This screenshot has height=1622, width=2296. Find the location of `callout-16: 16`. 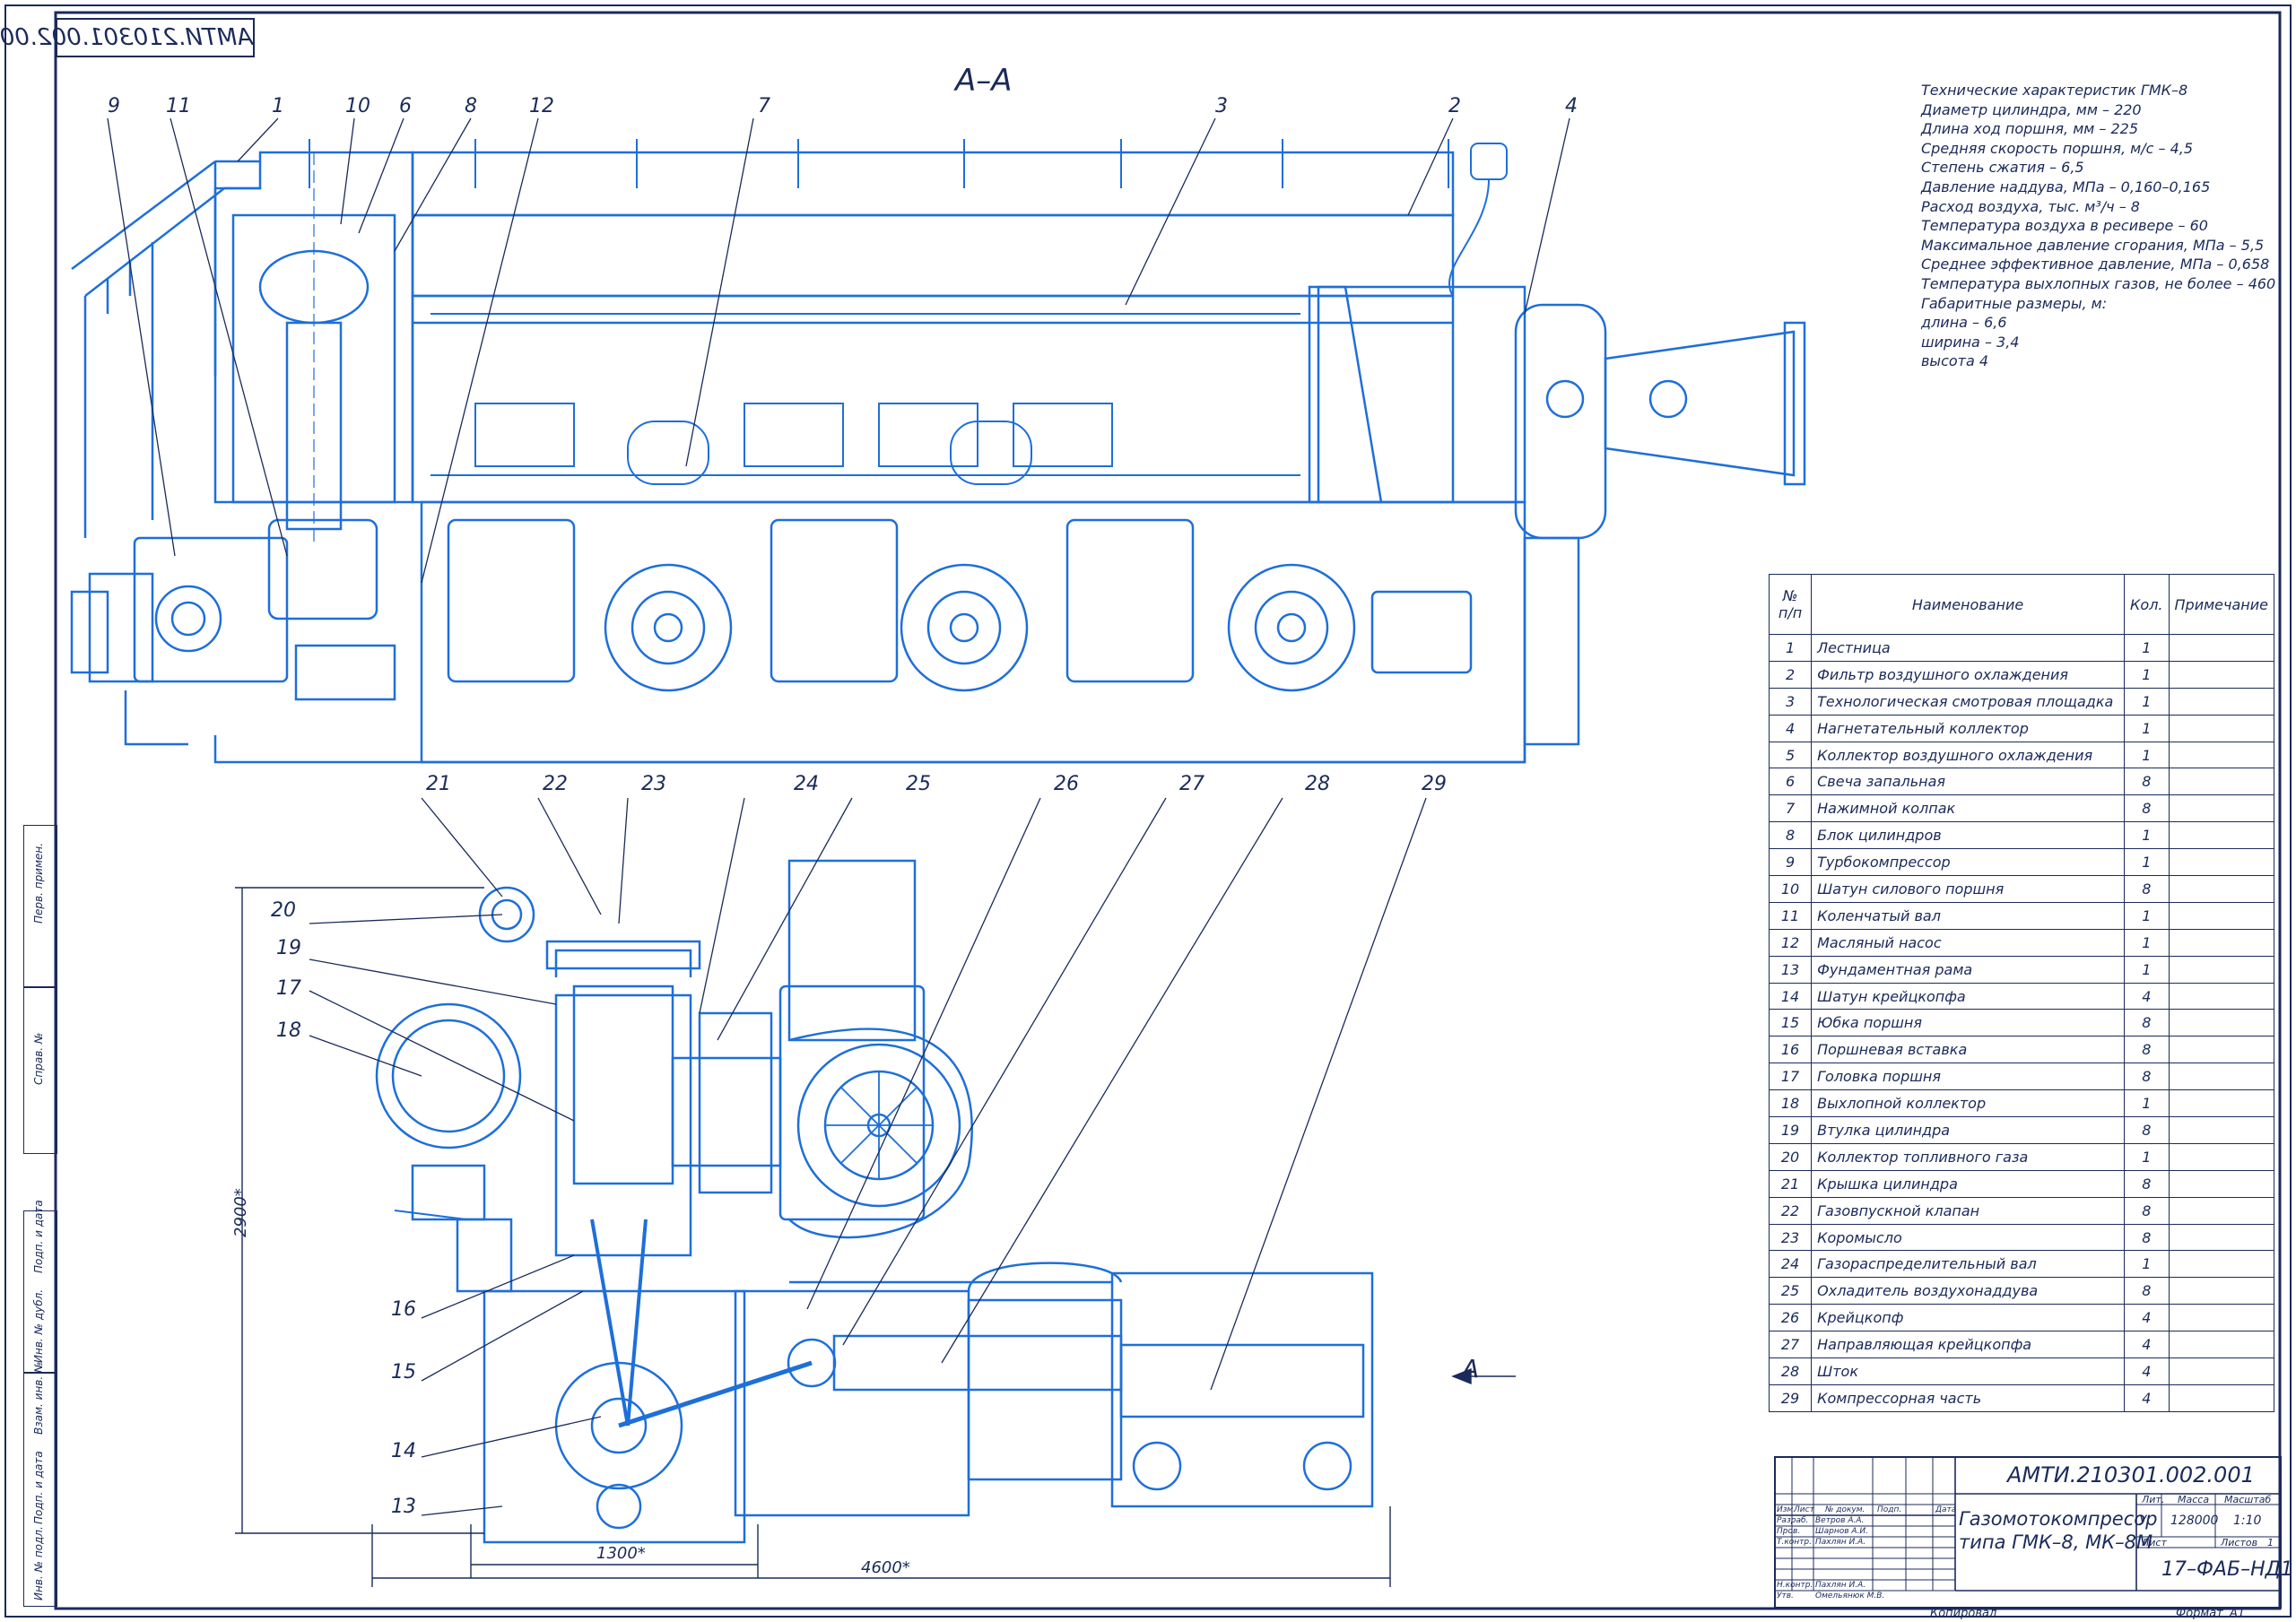

callout-16: 16 is located at coordinates (403, 1309).